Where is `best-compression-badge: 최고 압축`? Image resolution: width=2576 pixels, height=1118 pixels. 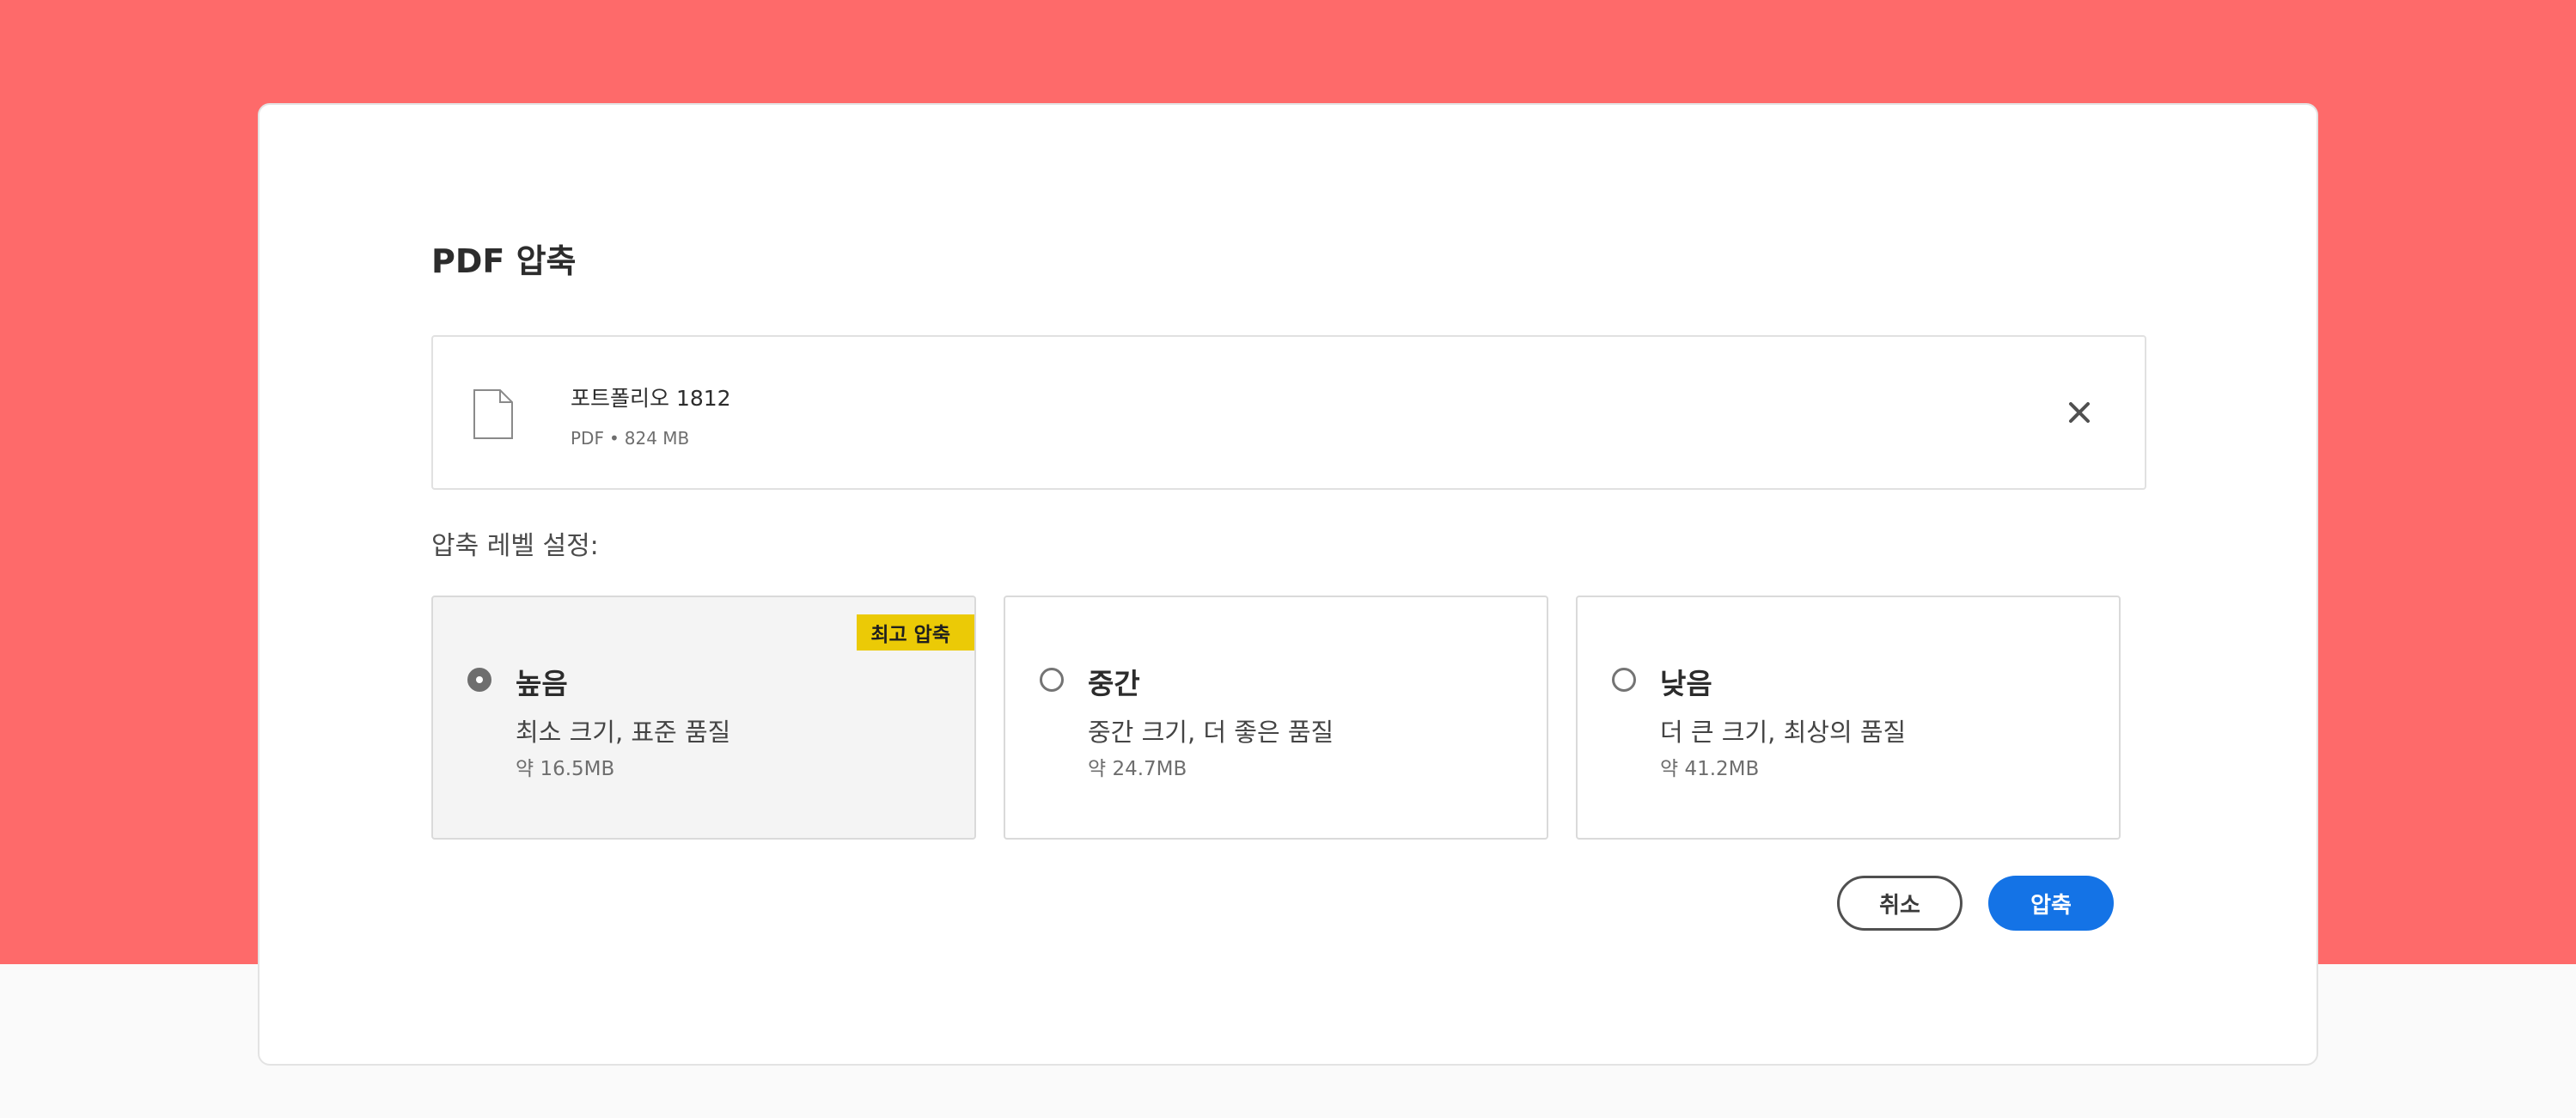
best-compression-badge: 최고 압축 is located at coordinates (915, 632).